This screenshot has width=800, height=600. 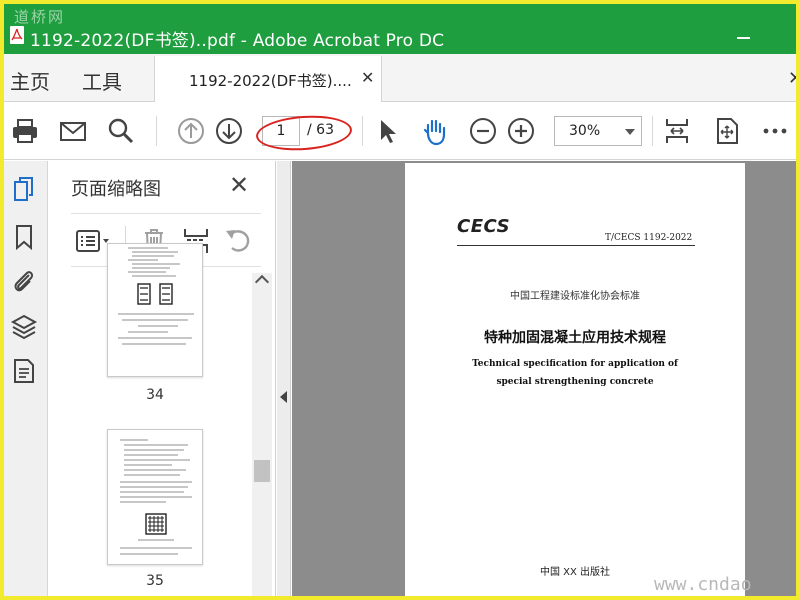 What do you see at coordinates (155, 581) in the screenshot?
I see `thumbnail-page-number: 35` at bounding box center [155, 581].